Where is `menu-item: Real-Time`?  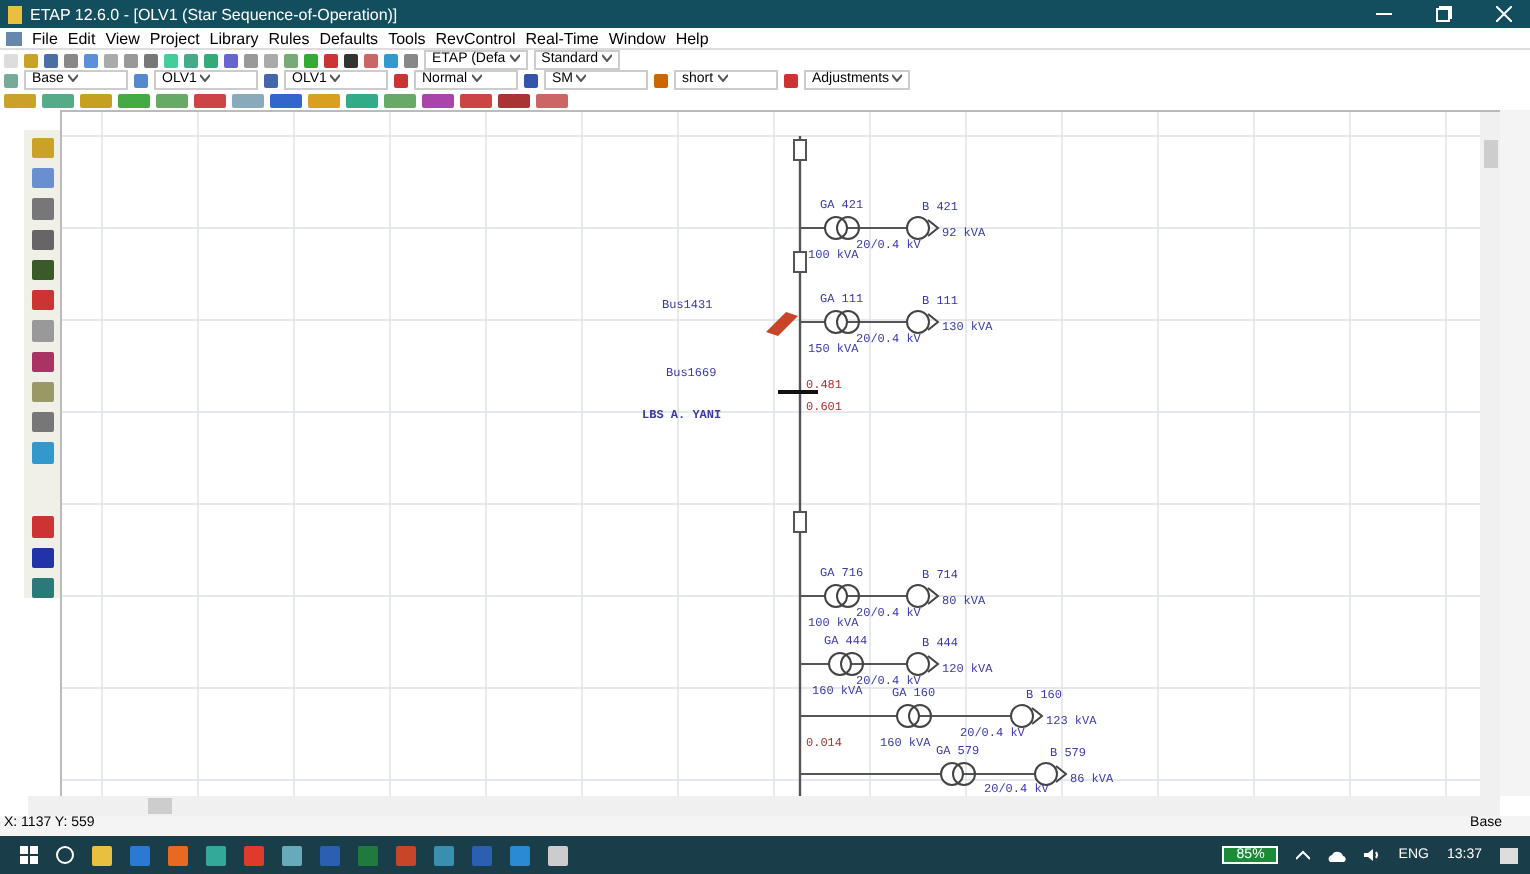
menu-item: Real-Time is located at coordinates (562, 38).